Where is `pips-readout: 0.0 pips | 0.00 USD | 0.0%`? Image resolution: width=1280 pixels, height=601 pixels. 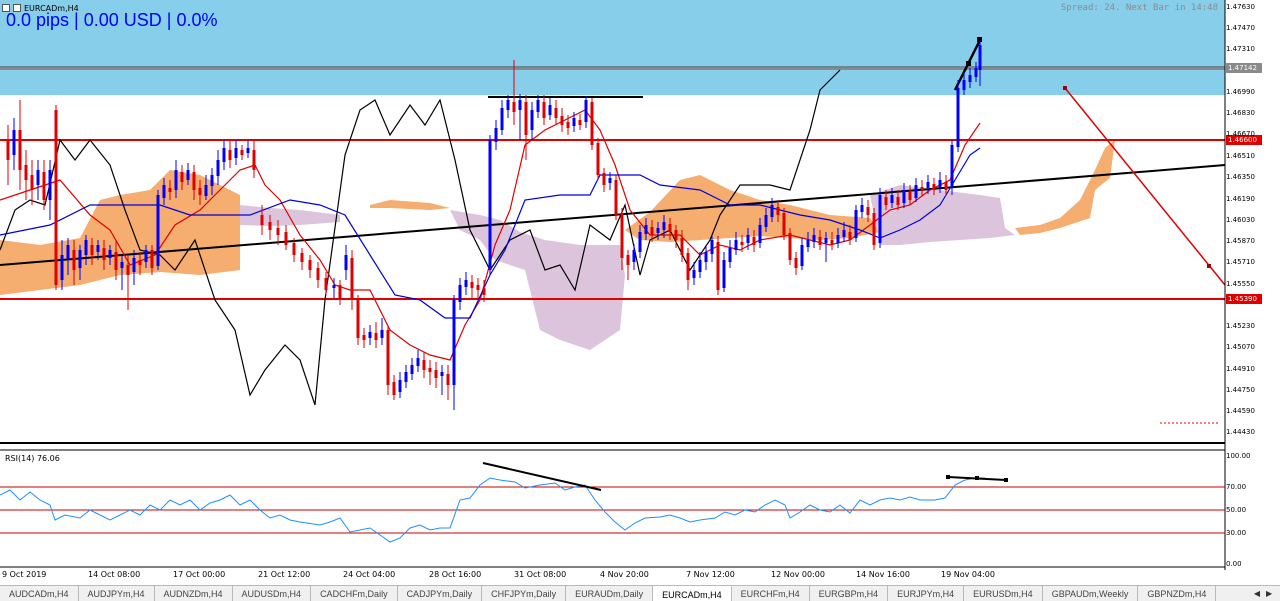 pips-readout: 0.0 pips | 0.00 USD | 0.0% is located at coordinates (112, 20).